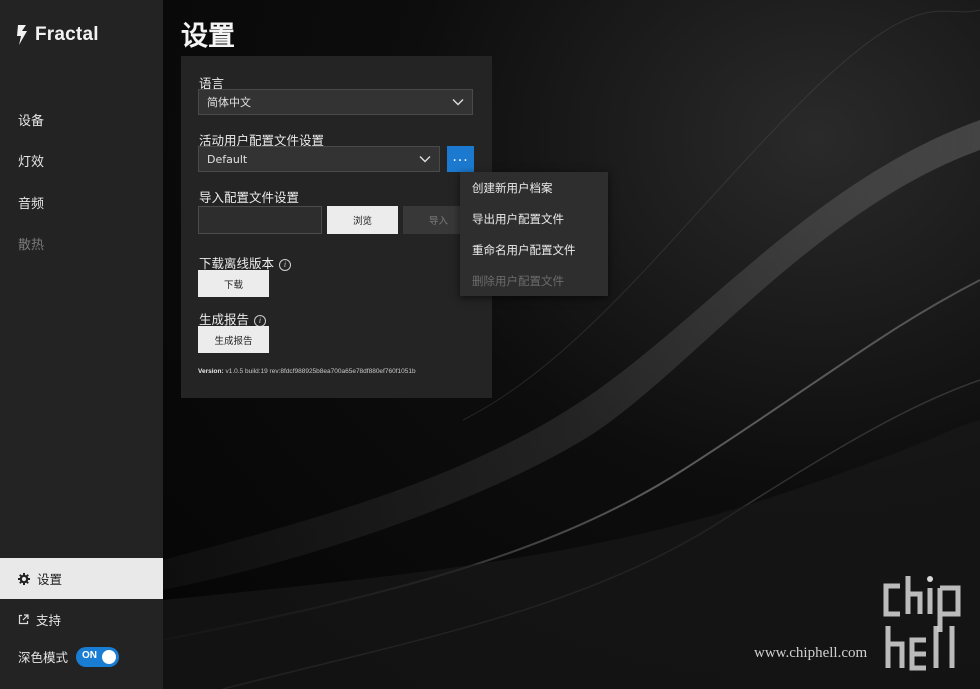 This screenshot has height=689, width=980. I want to click on brand-name: Fractal, so click(67, 34).